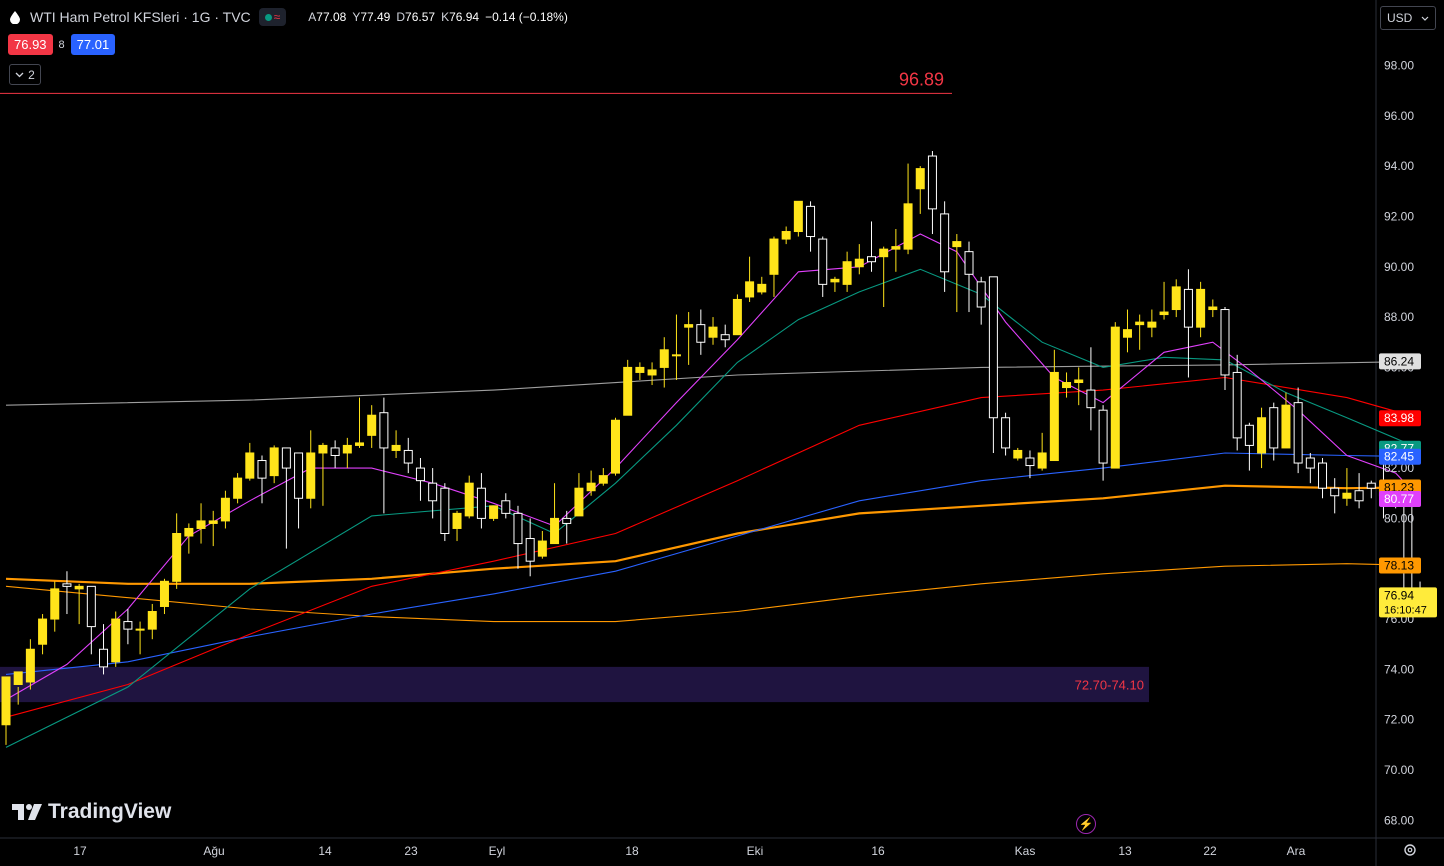 The width and height of the screenshot is (1444, 866). What do you see at coordinates (713, 383) in the screenshot?
I see `ma-line-ma_long` at bounding box center [713, 383].